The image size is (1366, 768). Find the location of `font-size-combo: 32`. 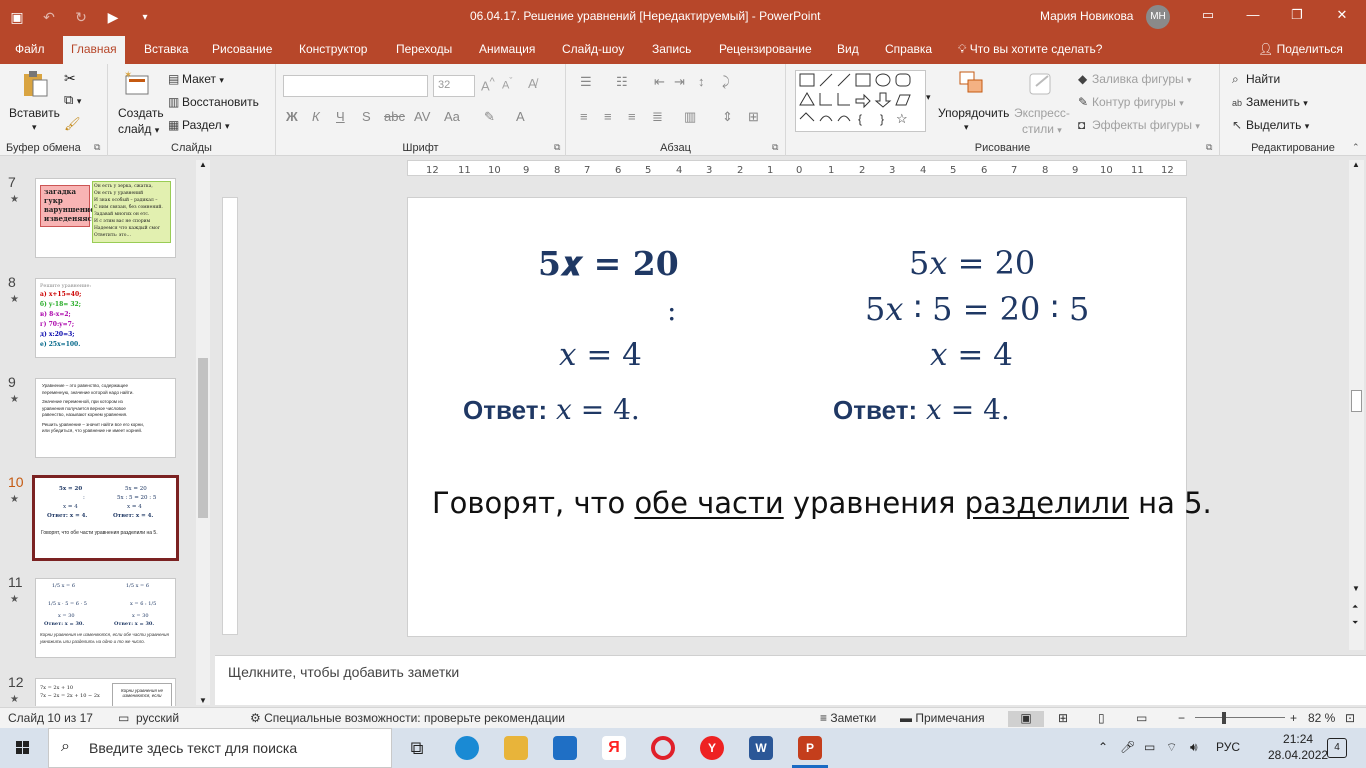

font-size-combo: 32 is located at coordinates (454, 86).